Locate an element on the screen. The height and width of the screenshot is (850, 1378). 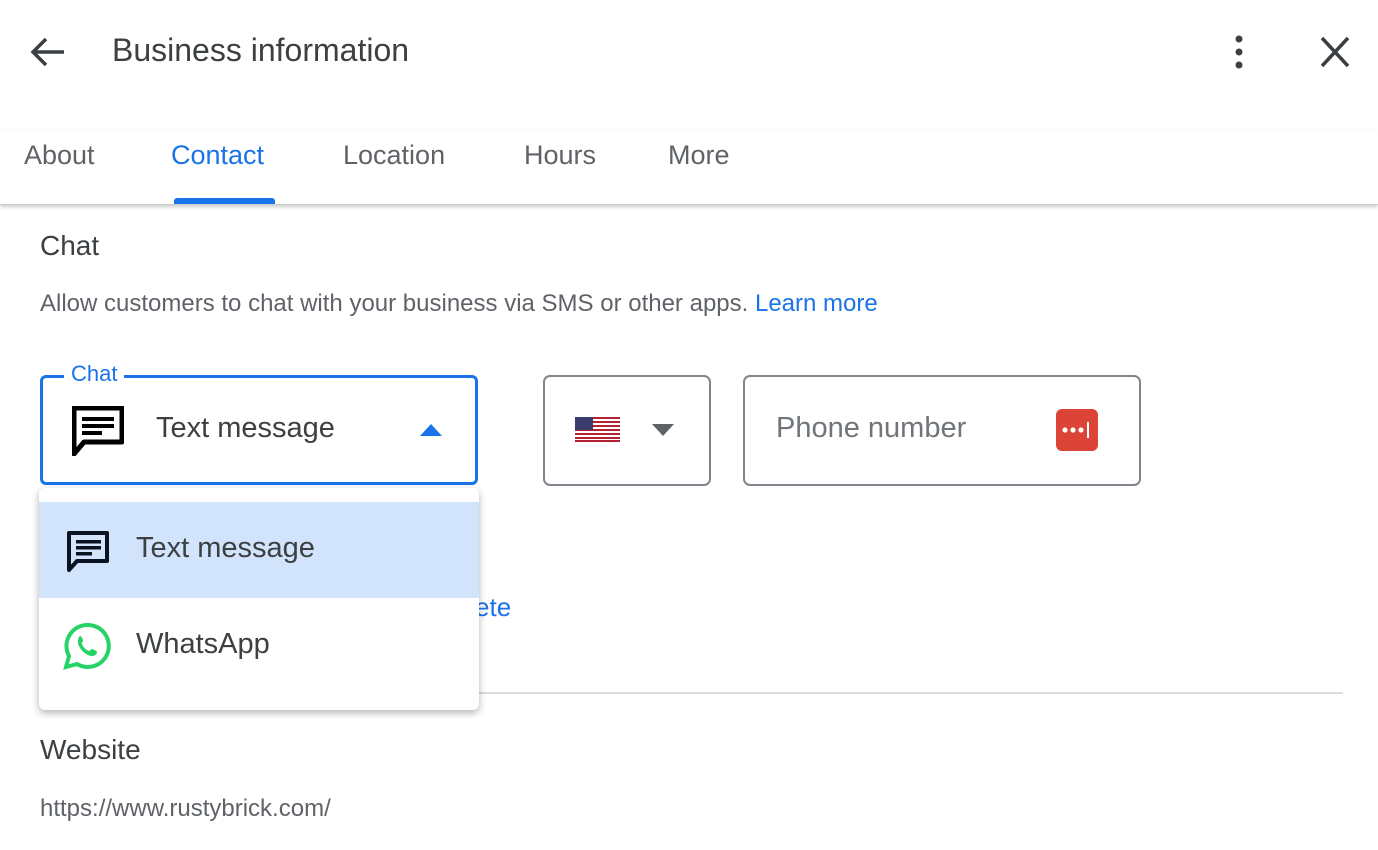
phone-placeholder: Phone number is located at coordinates (871, 428).